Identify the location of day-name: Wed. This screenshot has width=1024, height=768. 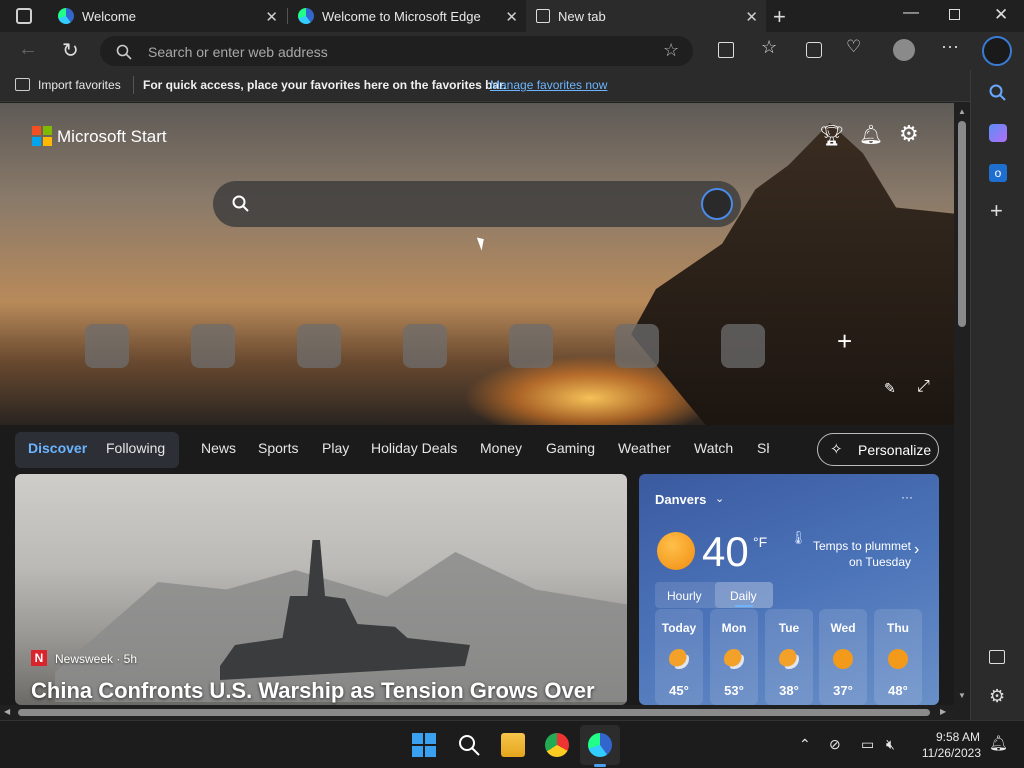
(843, 628).